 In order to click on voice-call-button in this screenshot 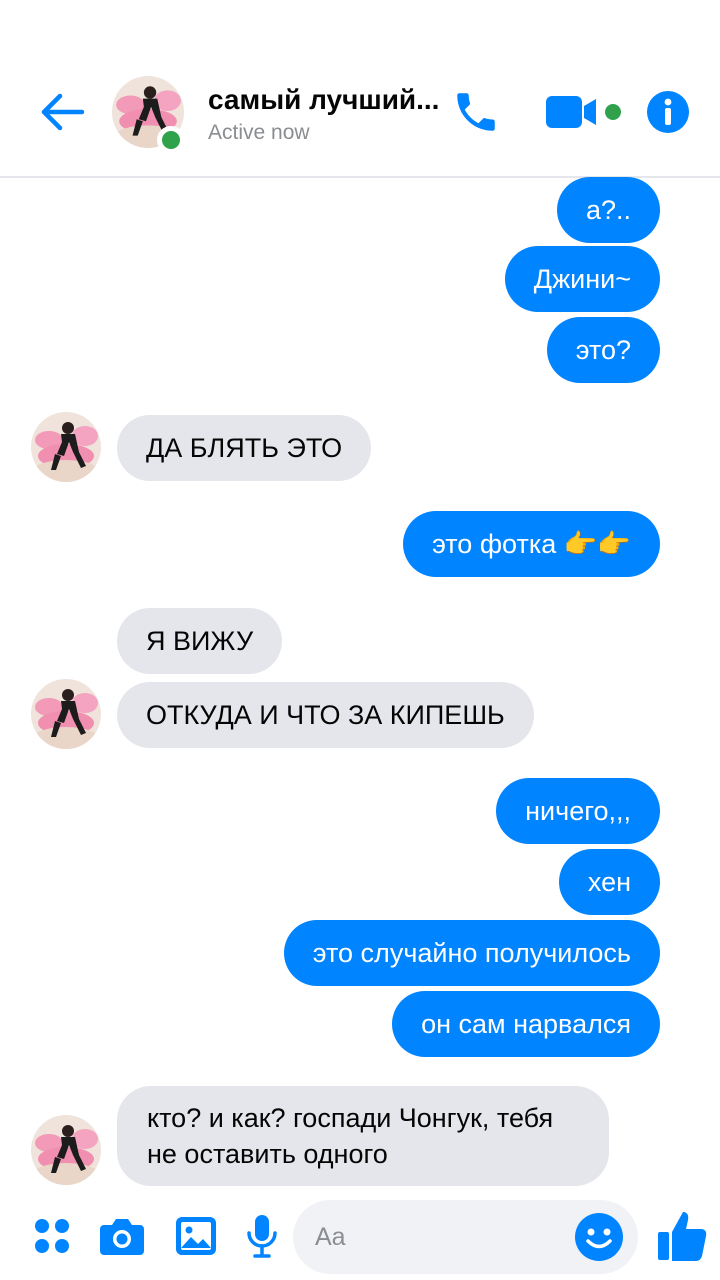, I will do `click(476, 112)`.